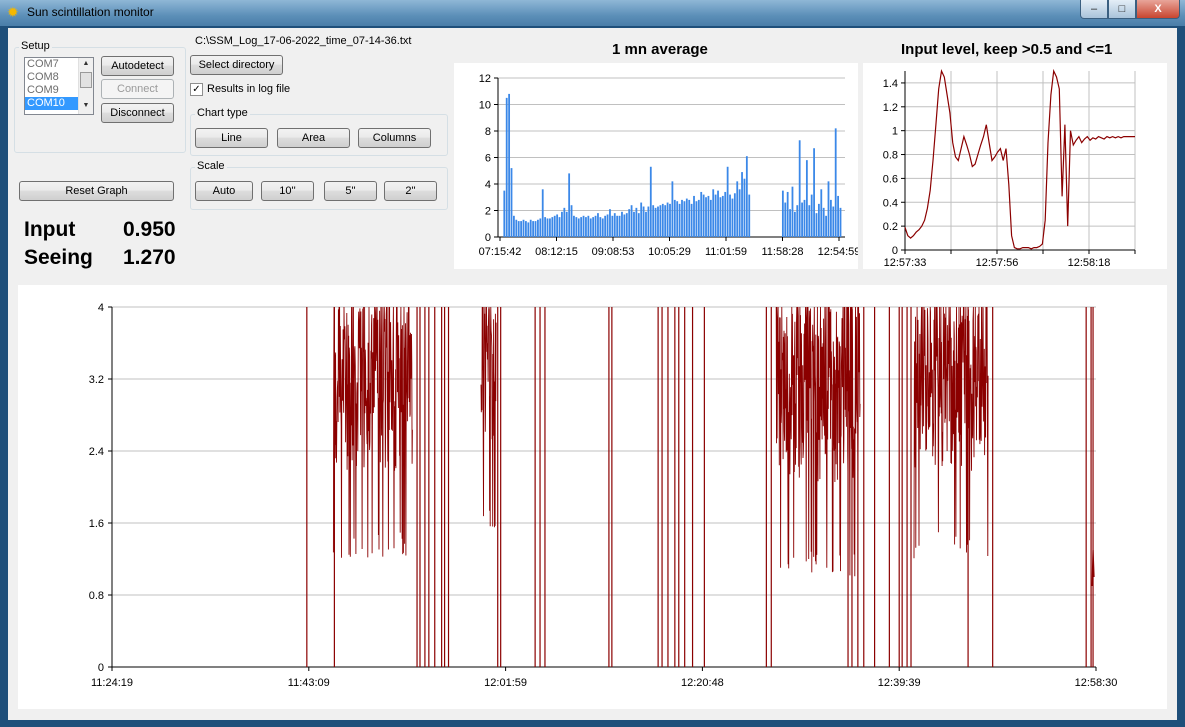 The width and height of the screenshot is (1185, 727). I want to click on line-button: Line, so click(231, 138).